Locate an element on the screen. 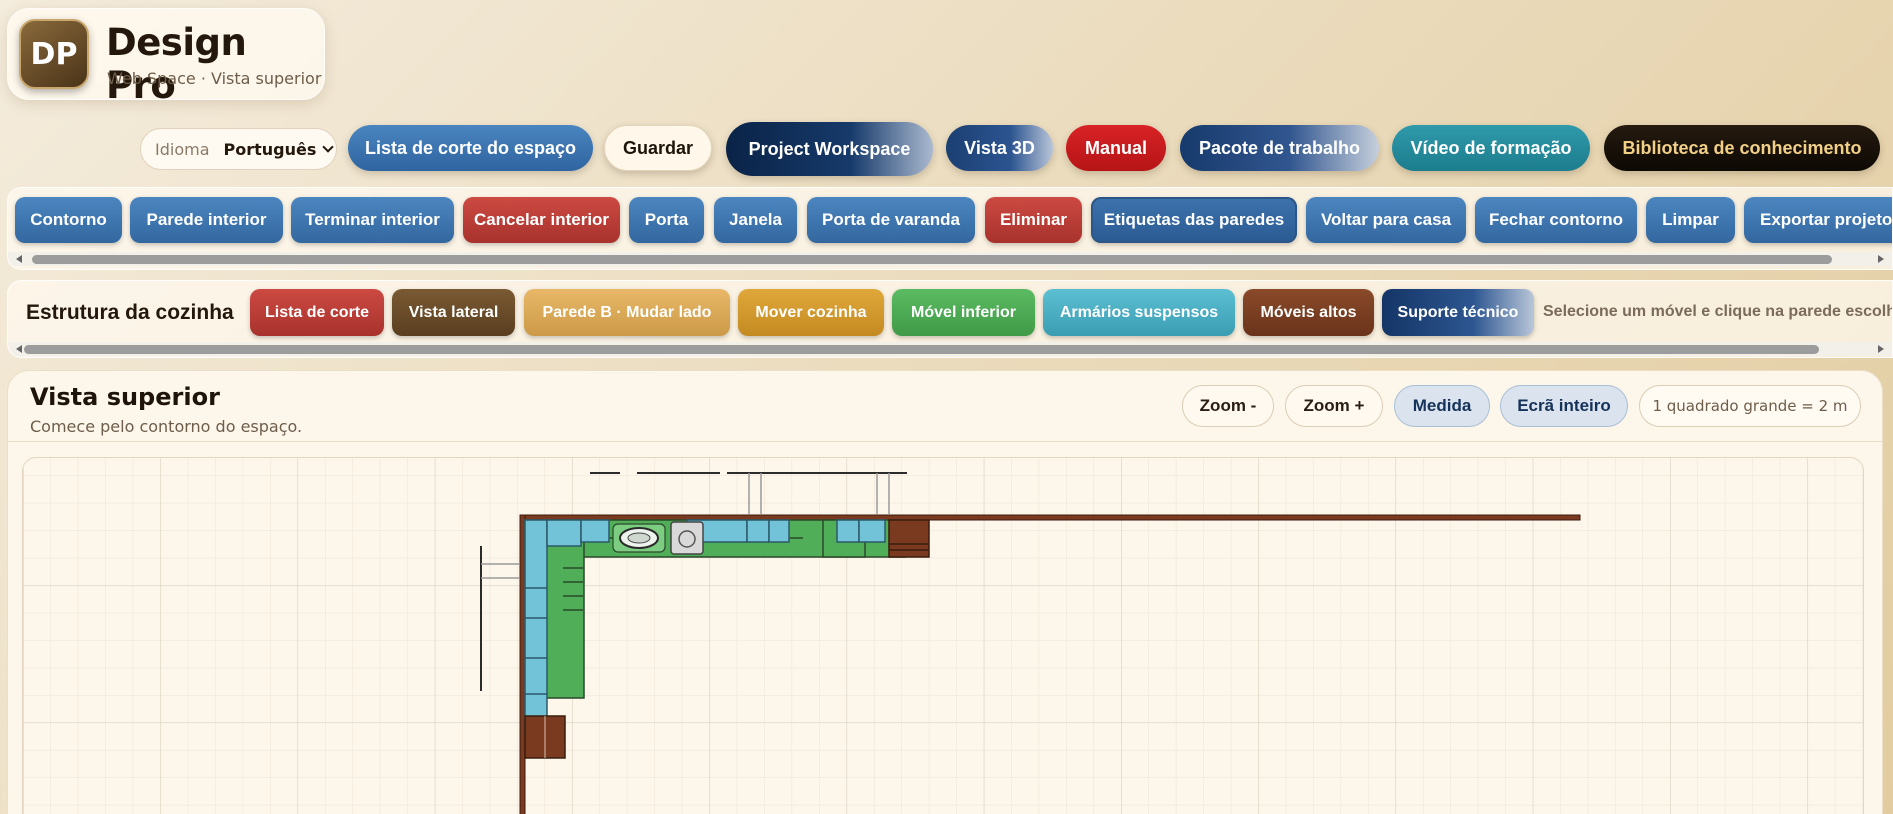  fullscreen-button: Ecrã inteiro is located at coordinates (1564, 406).